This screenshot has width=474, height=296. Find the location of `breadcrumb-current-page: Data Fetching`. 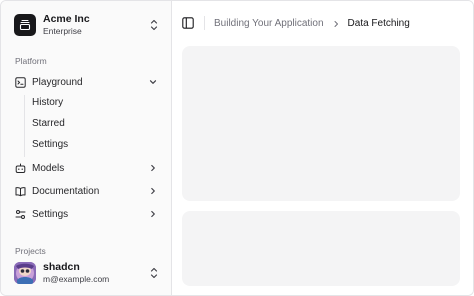

breadcrumb-current-page: Data Fetching is located at coordinates (378, 23).